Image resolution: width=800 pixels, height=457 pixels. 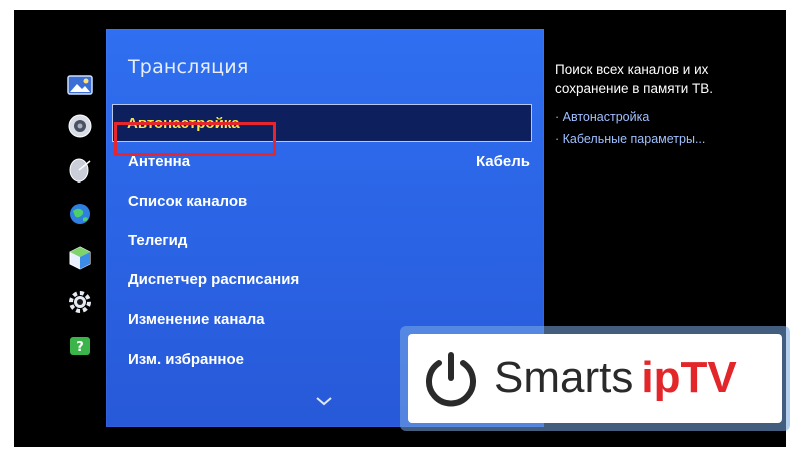 What do you see at coordinates (325, 161) in the screenshot?
I see `menu-item-antenna: Антенна Кабель` at bounding box center [325, 161].